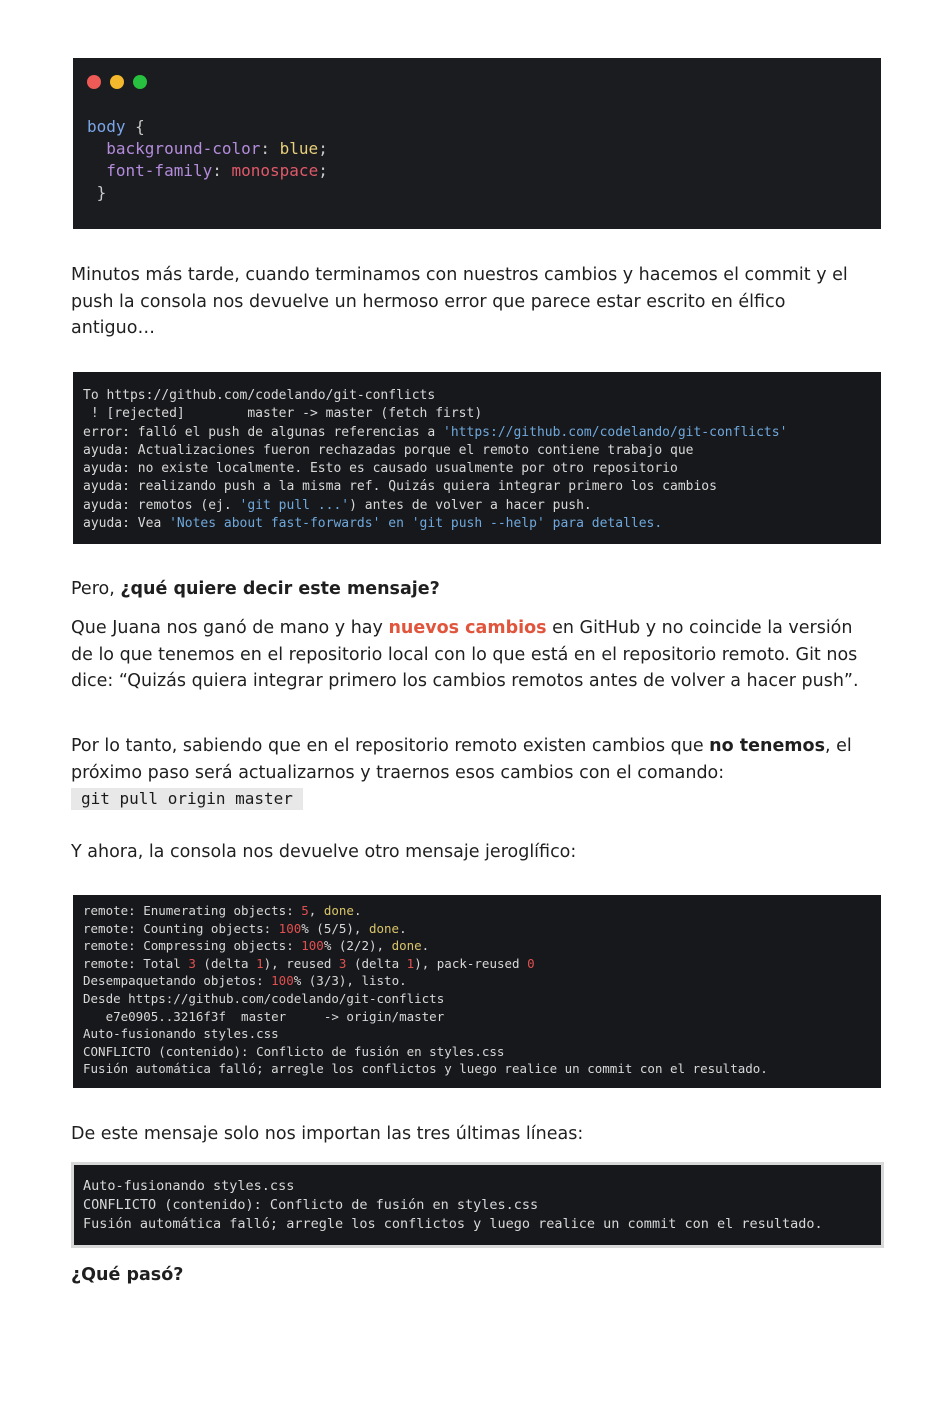 This screenshot has width=930, height=1404. I want to click on highlight-text: nuevos cambios, so click(467, 628).